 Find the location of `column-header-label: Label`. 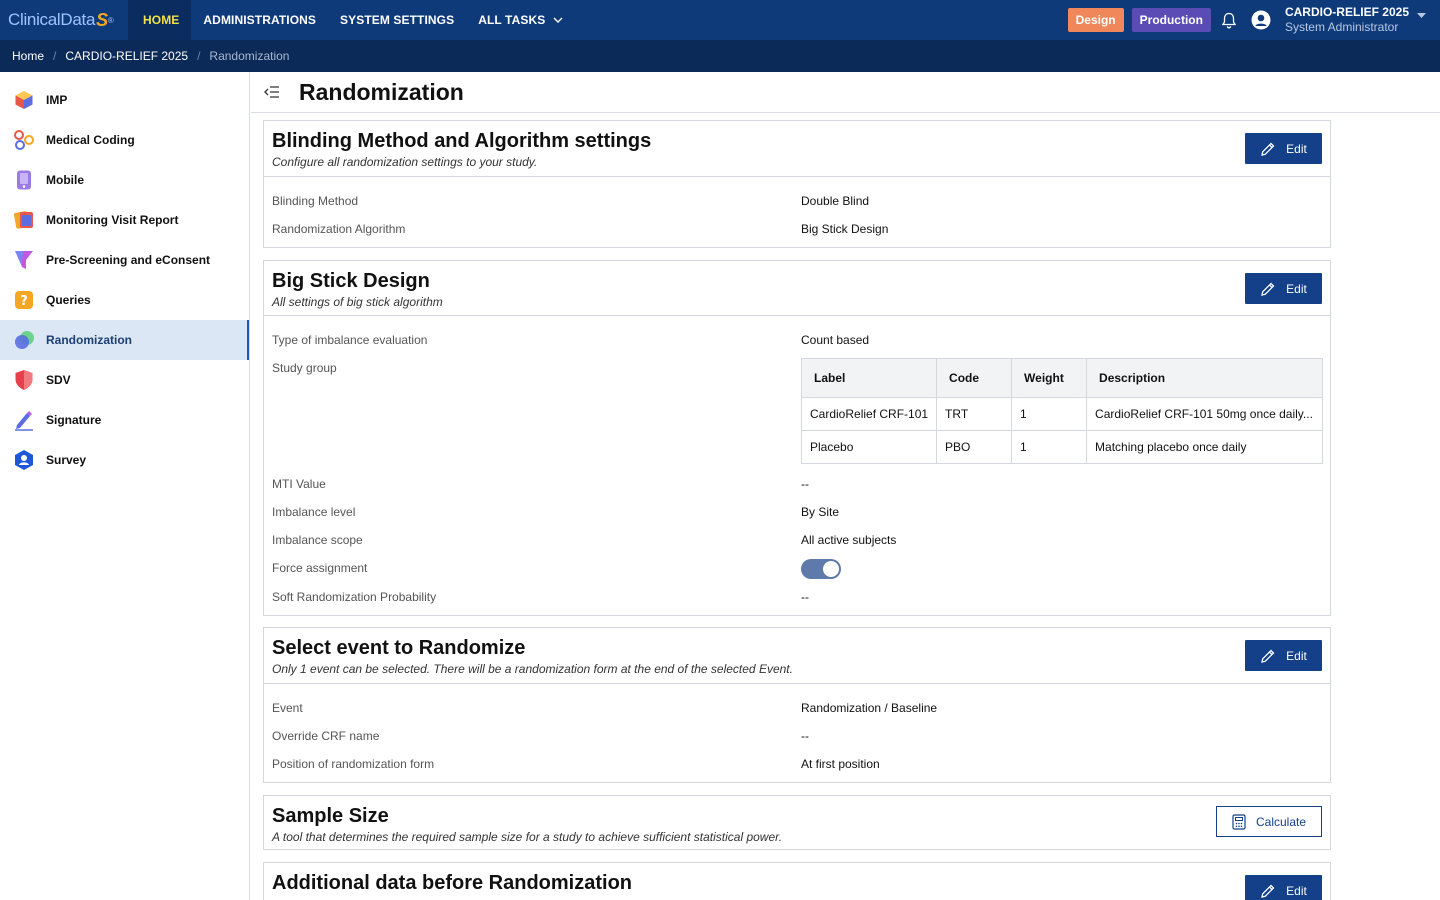

column-header-label: Label is located at coordinates (869, 378).